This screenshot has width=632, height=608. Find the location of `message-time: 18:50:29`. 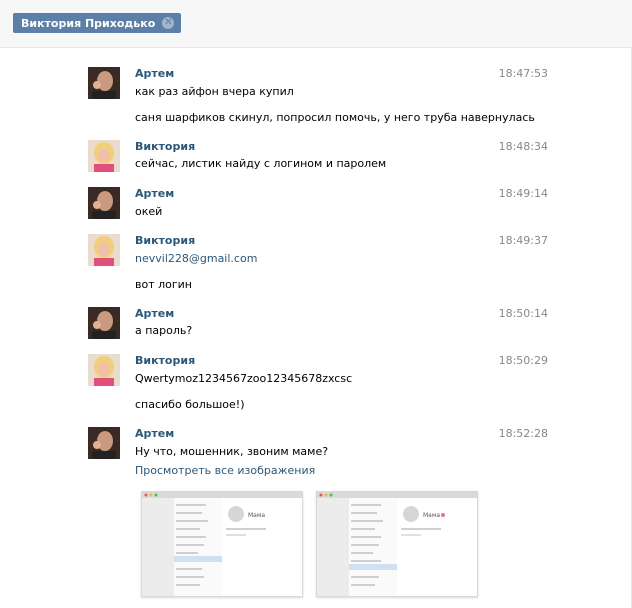

message-time: 18:50:29 is located at coordinates (523, 360).